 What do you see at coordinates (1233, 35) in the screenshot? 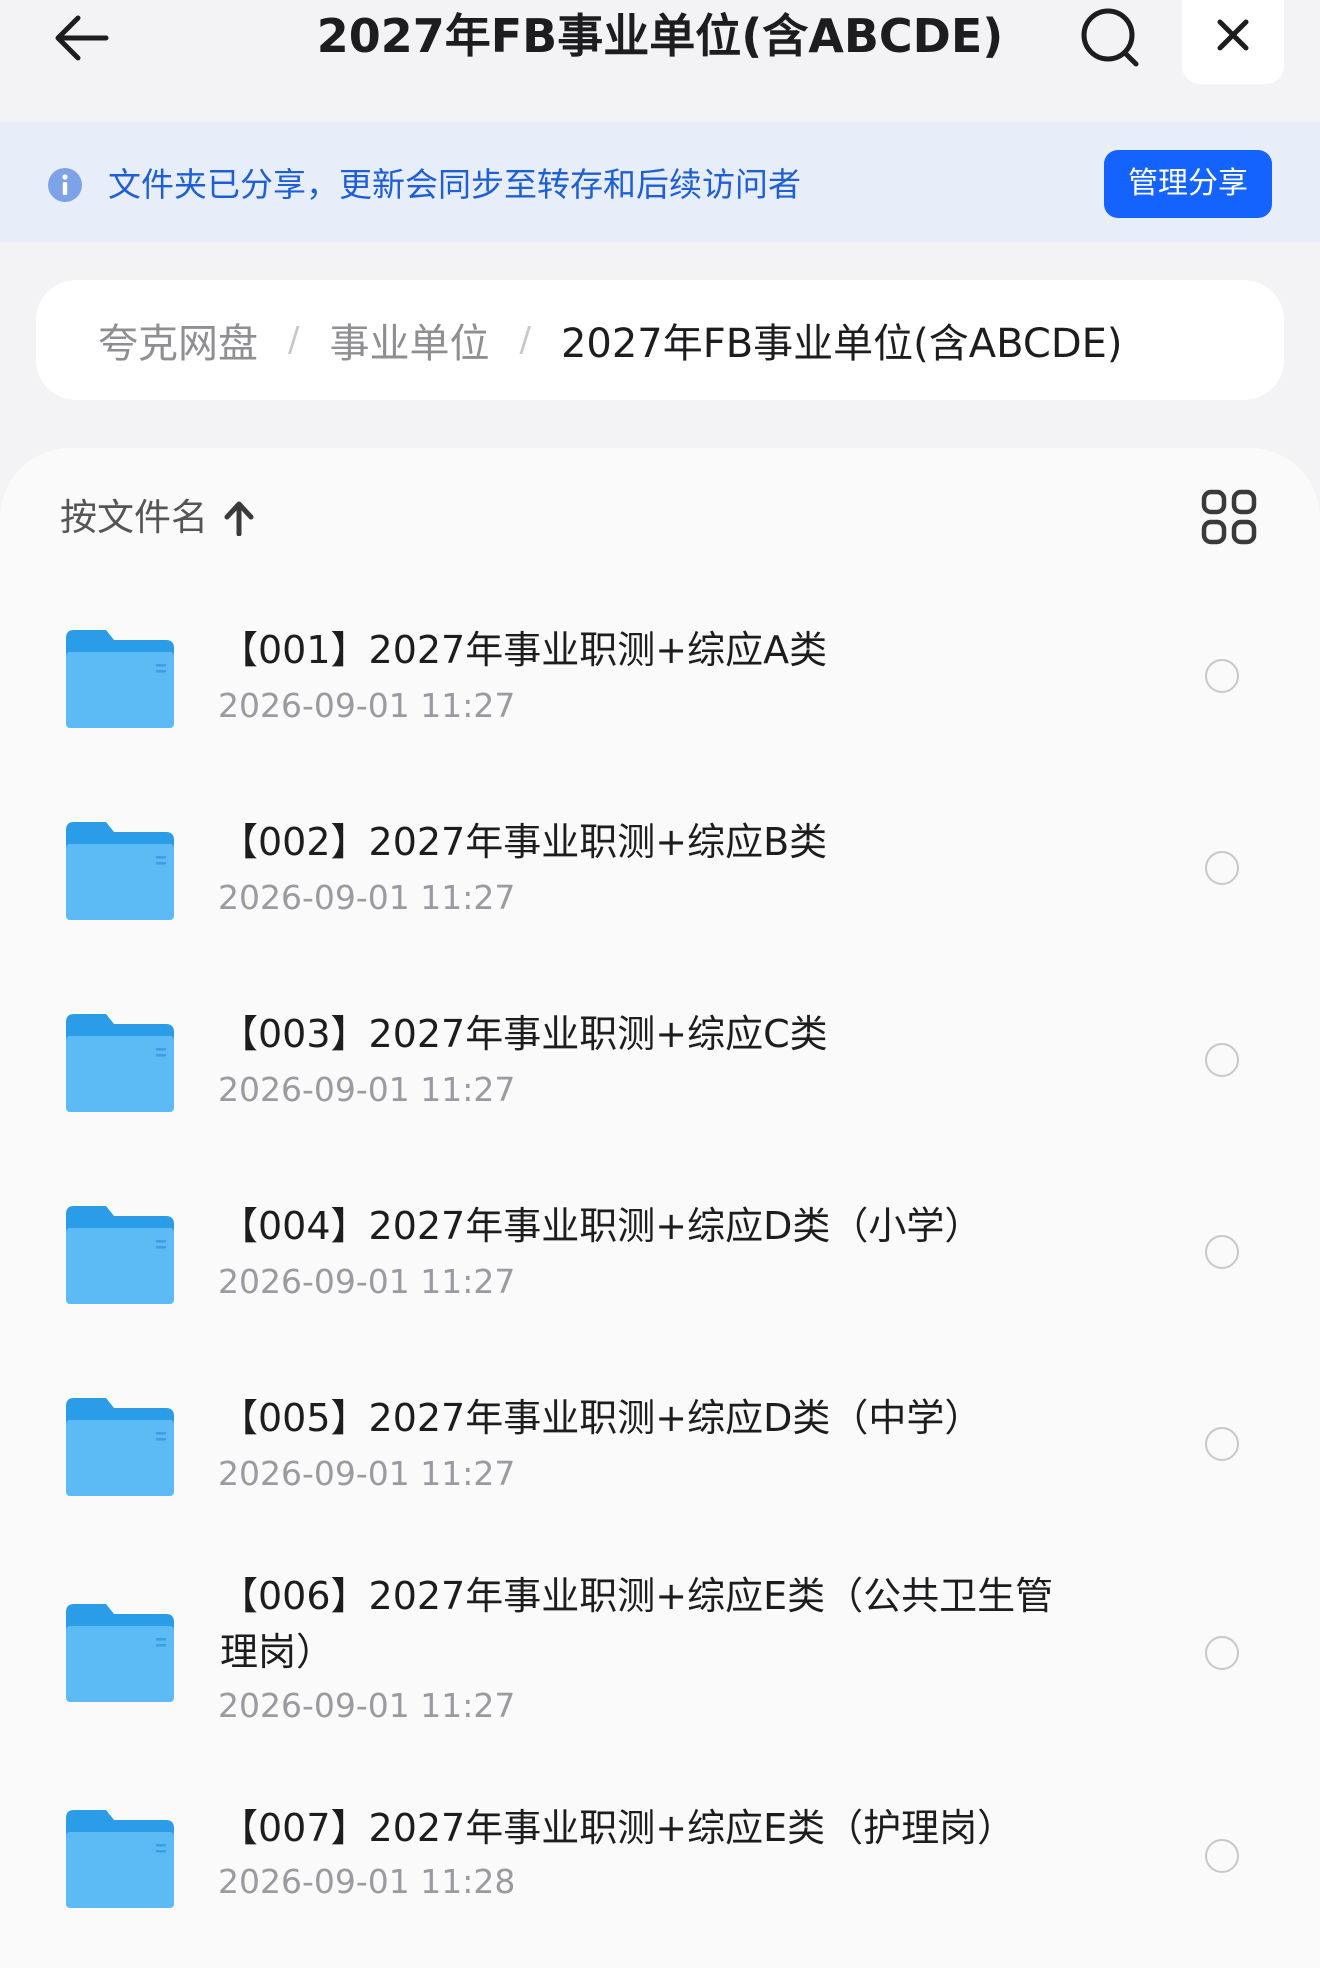
I see `close-icon` at bounding box center [1233, 35].